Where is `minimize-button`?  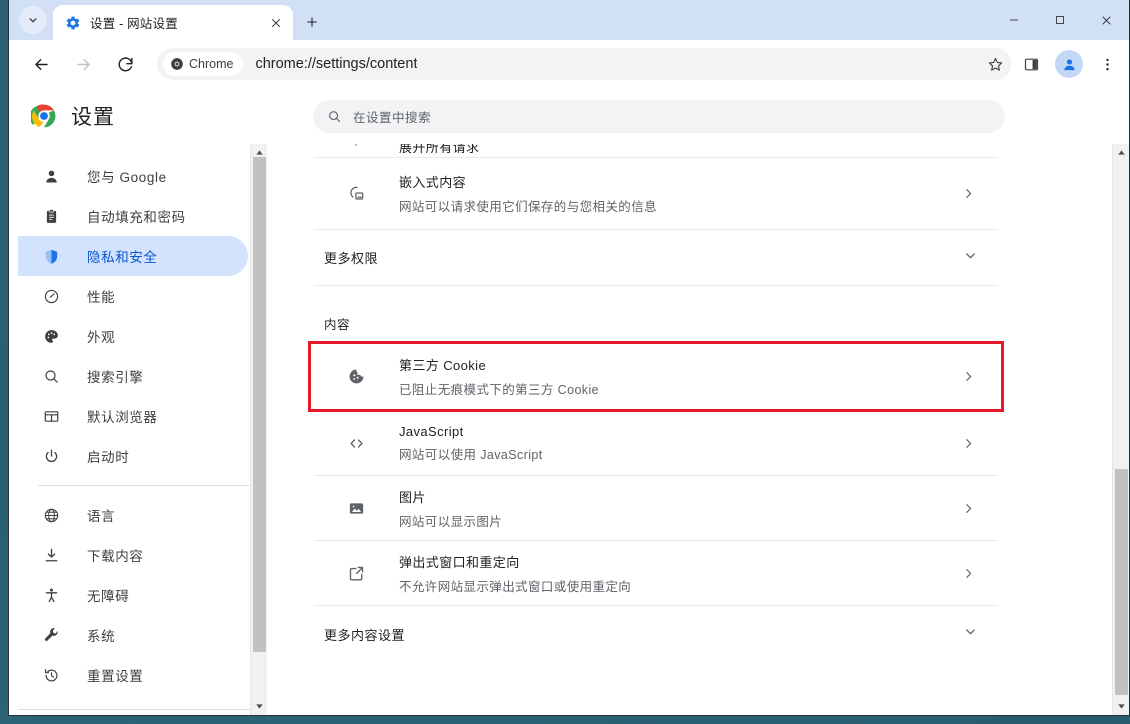 minimize-button is located at coordinates (1014, 20).